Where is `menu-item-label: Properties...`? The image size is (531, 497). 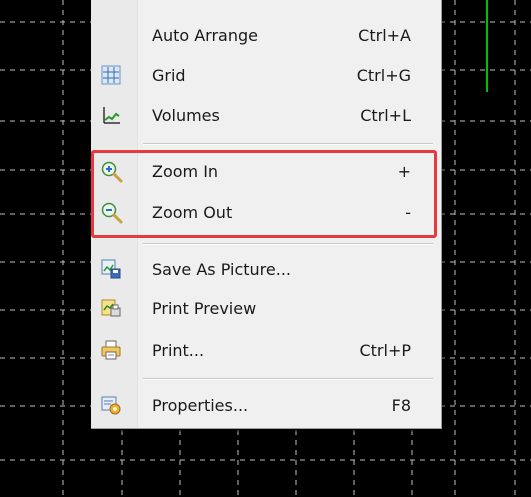 menu-item-label: Properties... is located at coordinates (200, 405).